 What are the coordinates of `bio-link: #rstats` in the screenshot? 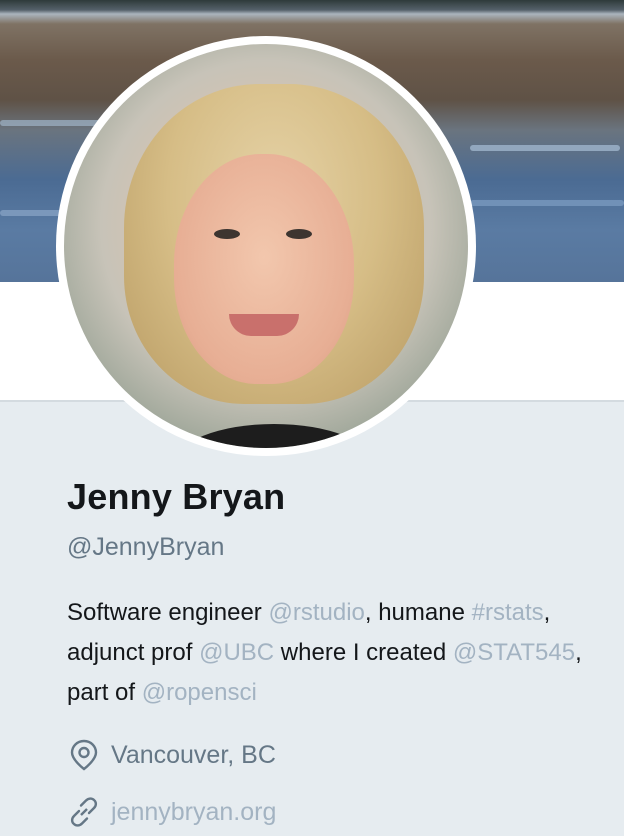 It's located at (508, 612).